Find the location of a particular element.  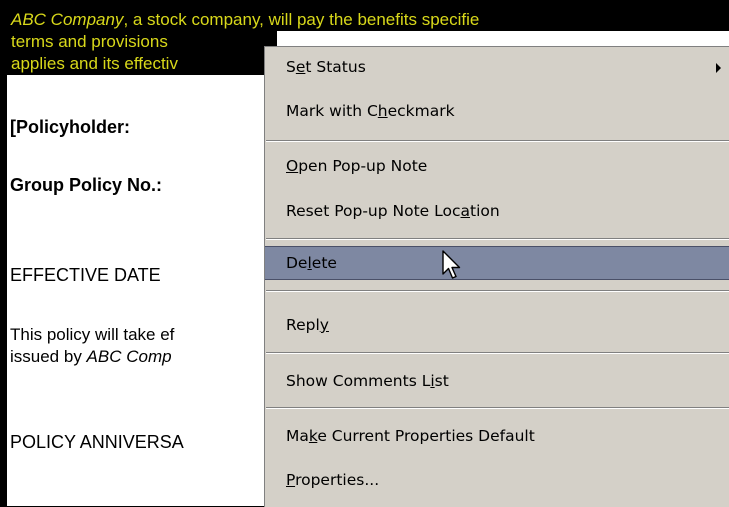

menu-item-reset-popup-note-location: Reset Pop-up Note Location is located at coordinates (497, 212).